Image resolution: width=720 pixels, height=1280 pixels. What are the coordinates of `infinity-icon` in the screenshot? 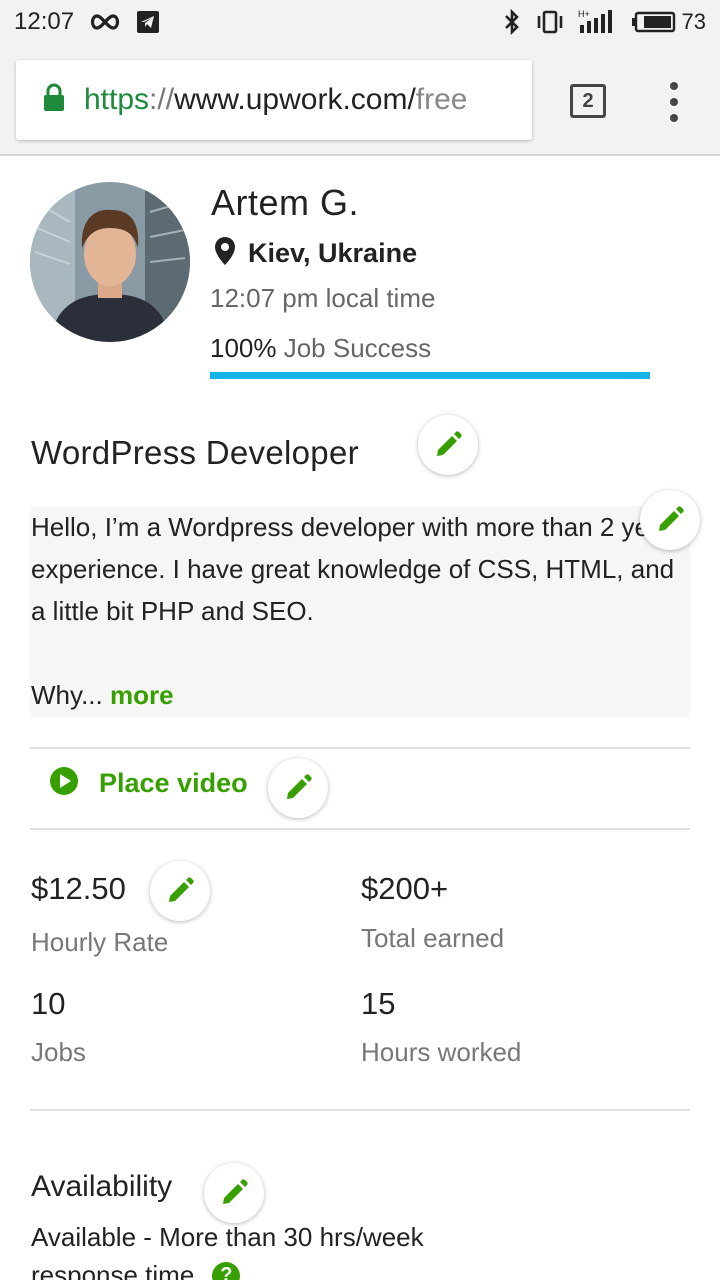 It's located at (105, 22).